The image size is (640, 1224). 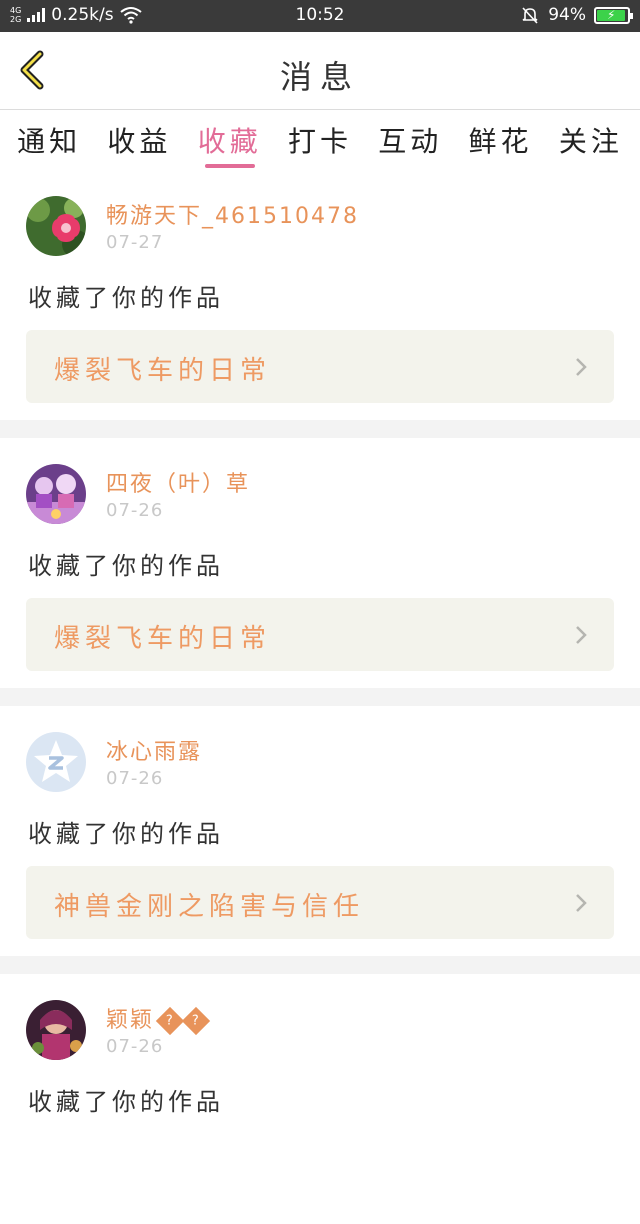 What do you see at coordinates (320, 16) in the screenshot?
I see `status-bar: 4G 2G 0.25k/s 10:52 94% ⚡` at bounding box center [320, 16].